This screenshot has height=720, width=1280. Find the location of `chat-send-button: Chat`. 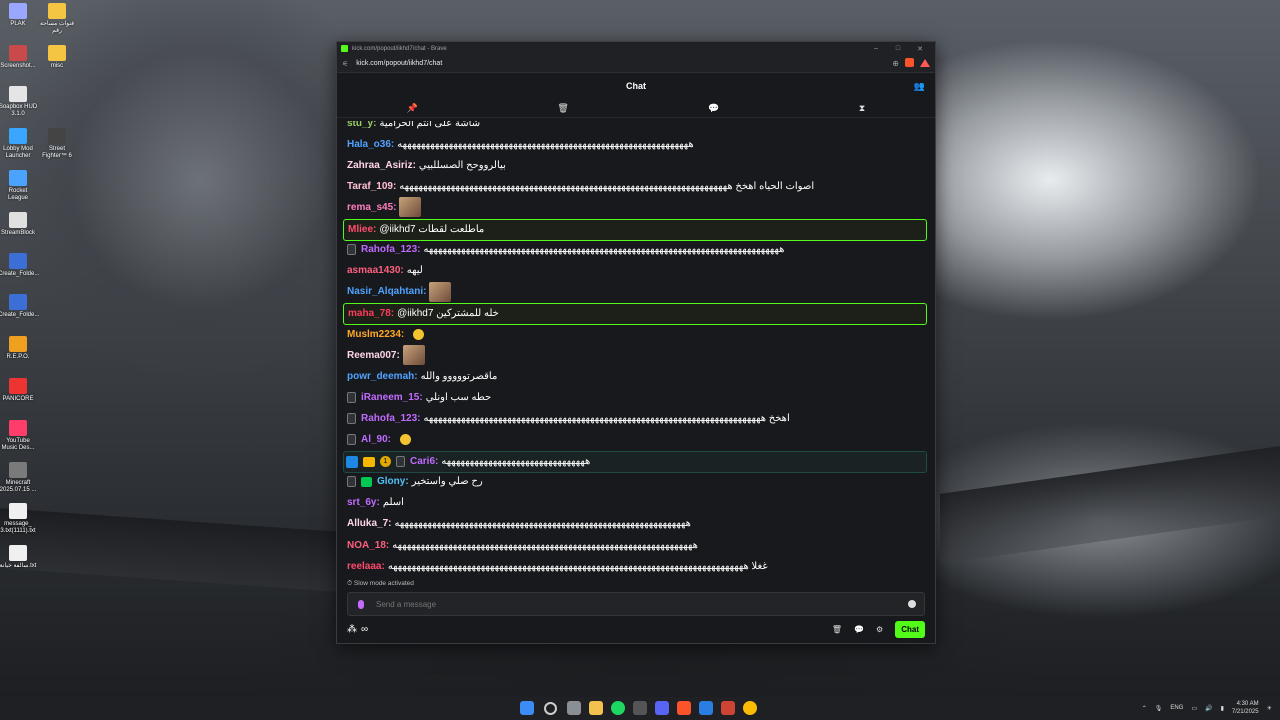

chat-send-button: Chat is located at coordinates (910, 629).